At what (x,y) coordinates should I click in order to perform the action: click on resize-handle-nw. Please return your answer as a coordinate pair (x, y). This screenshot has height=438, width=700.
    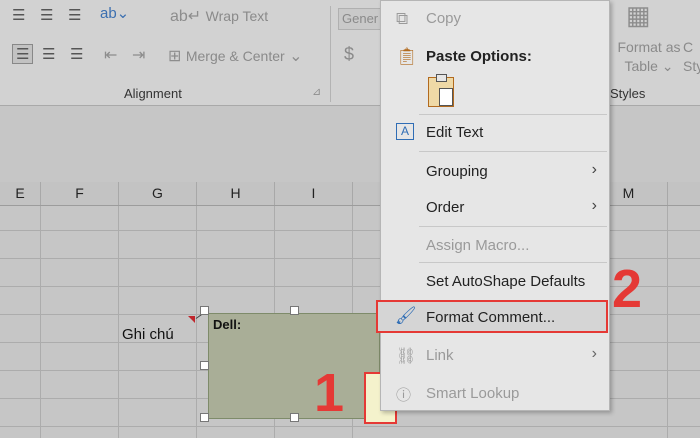
    Looking at the image, I should click on (204, 310).